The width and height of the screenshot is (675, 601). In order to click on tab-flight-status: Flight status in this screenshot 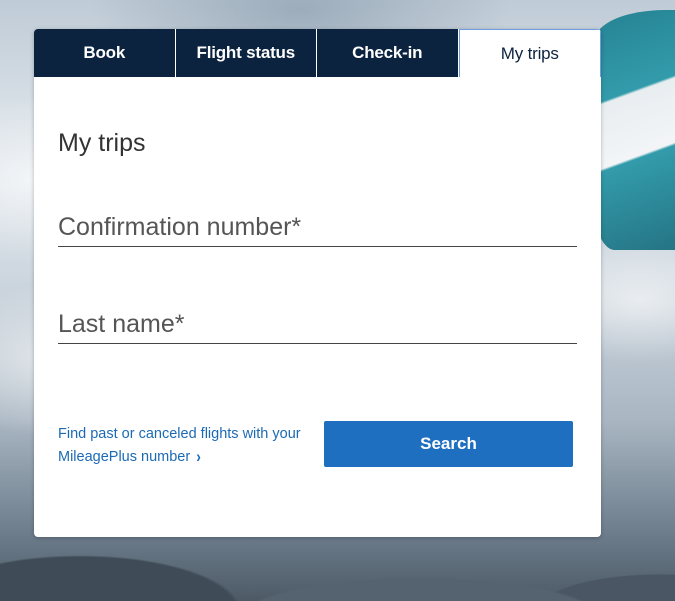, I will do `click(246, 53)`.